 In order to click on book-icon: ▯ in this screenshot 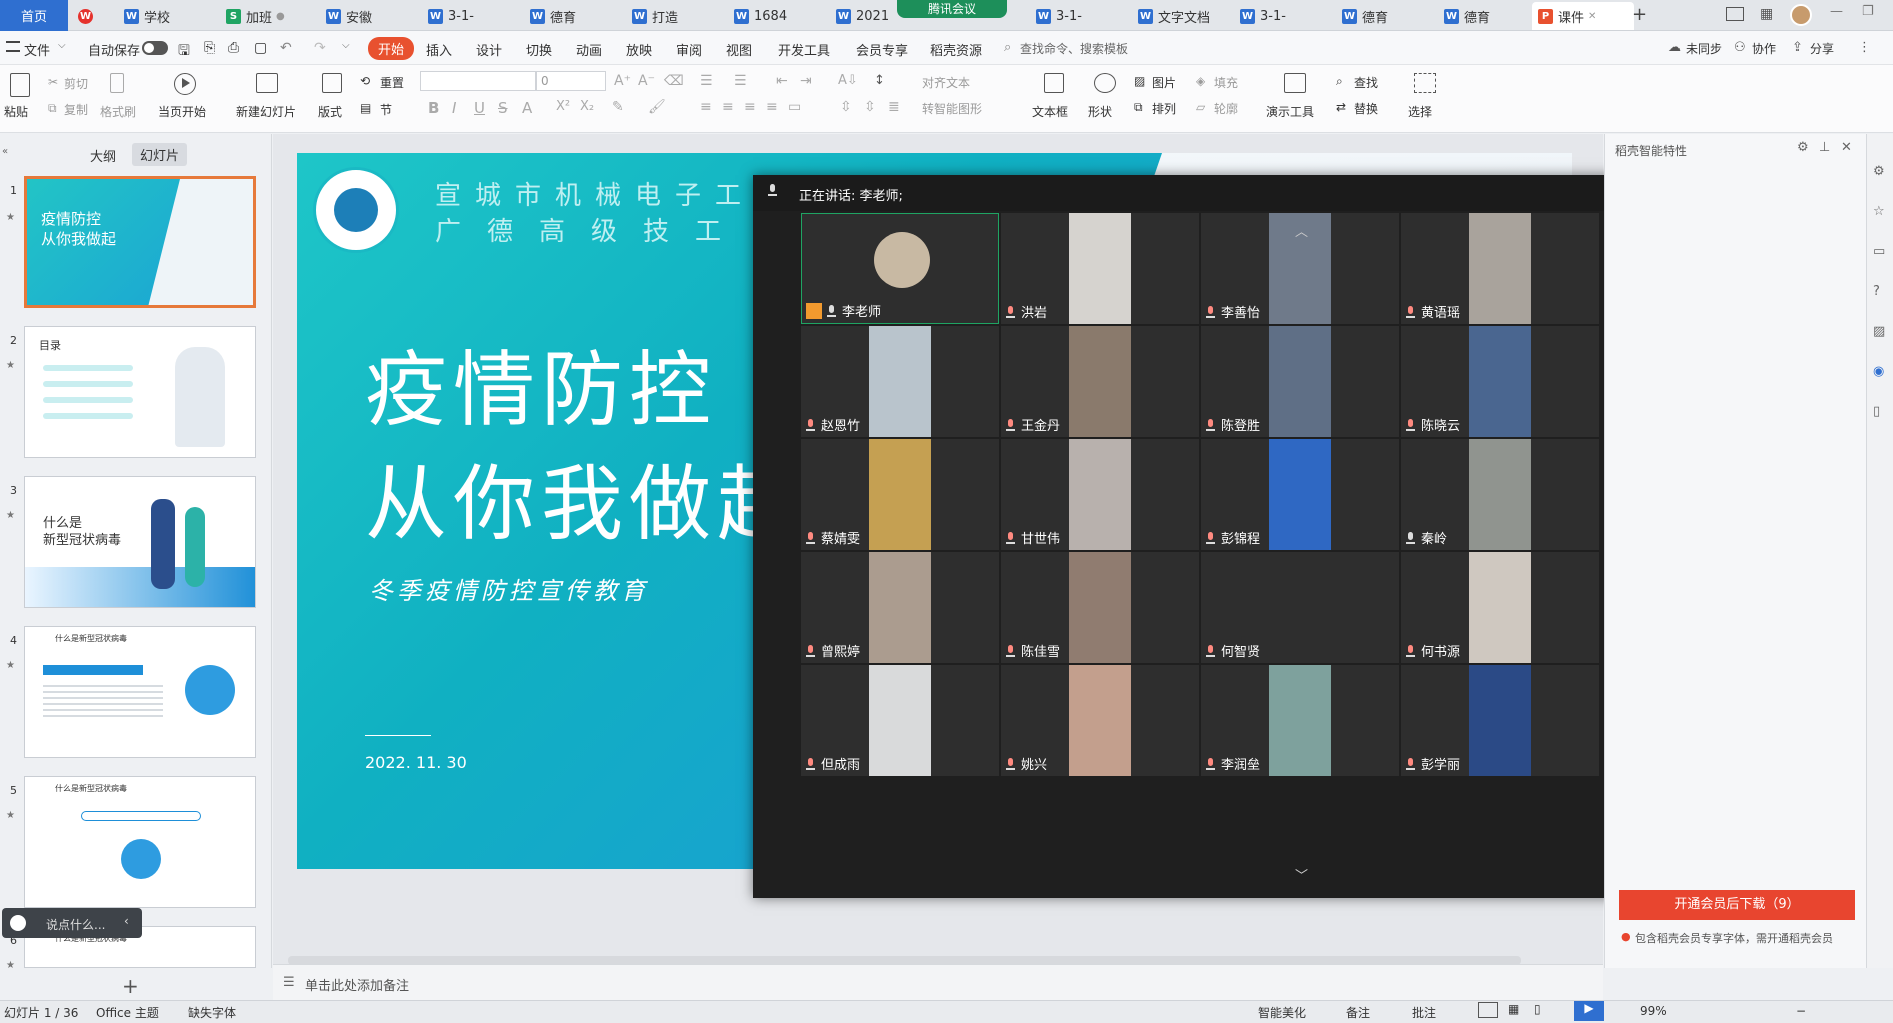, I will do `click(1876, 411)`.